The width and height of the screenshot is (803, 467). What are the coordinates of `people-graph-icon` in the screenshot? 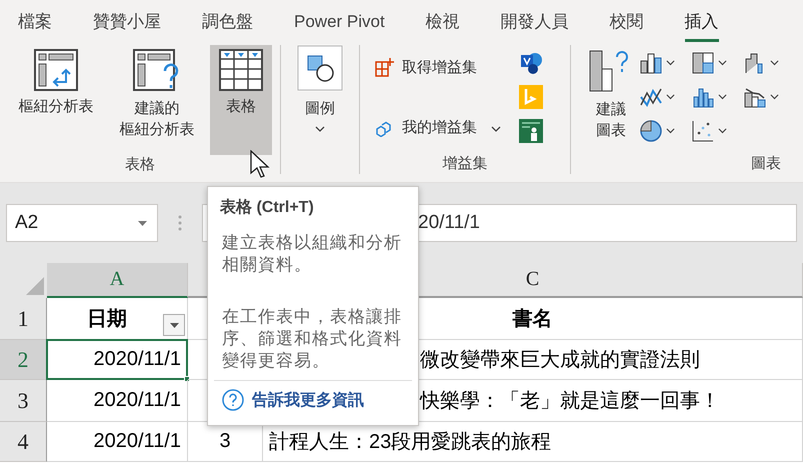 It's located at (531, 131).